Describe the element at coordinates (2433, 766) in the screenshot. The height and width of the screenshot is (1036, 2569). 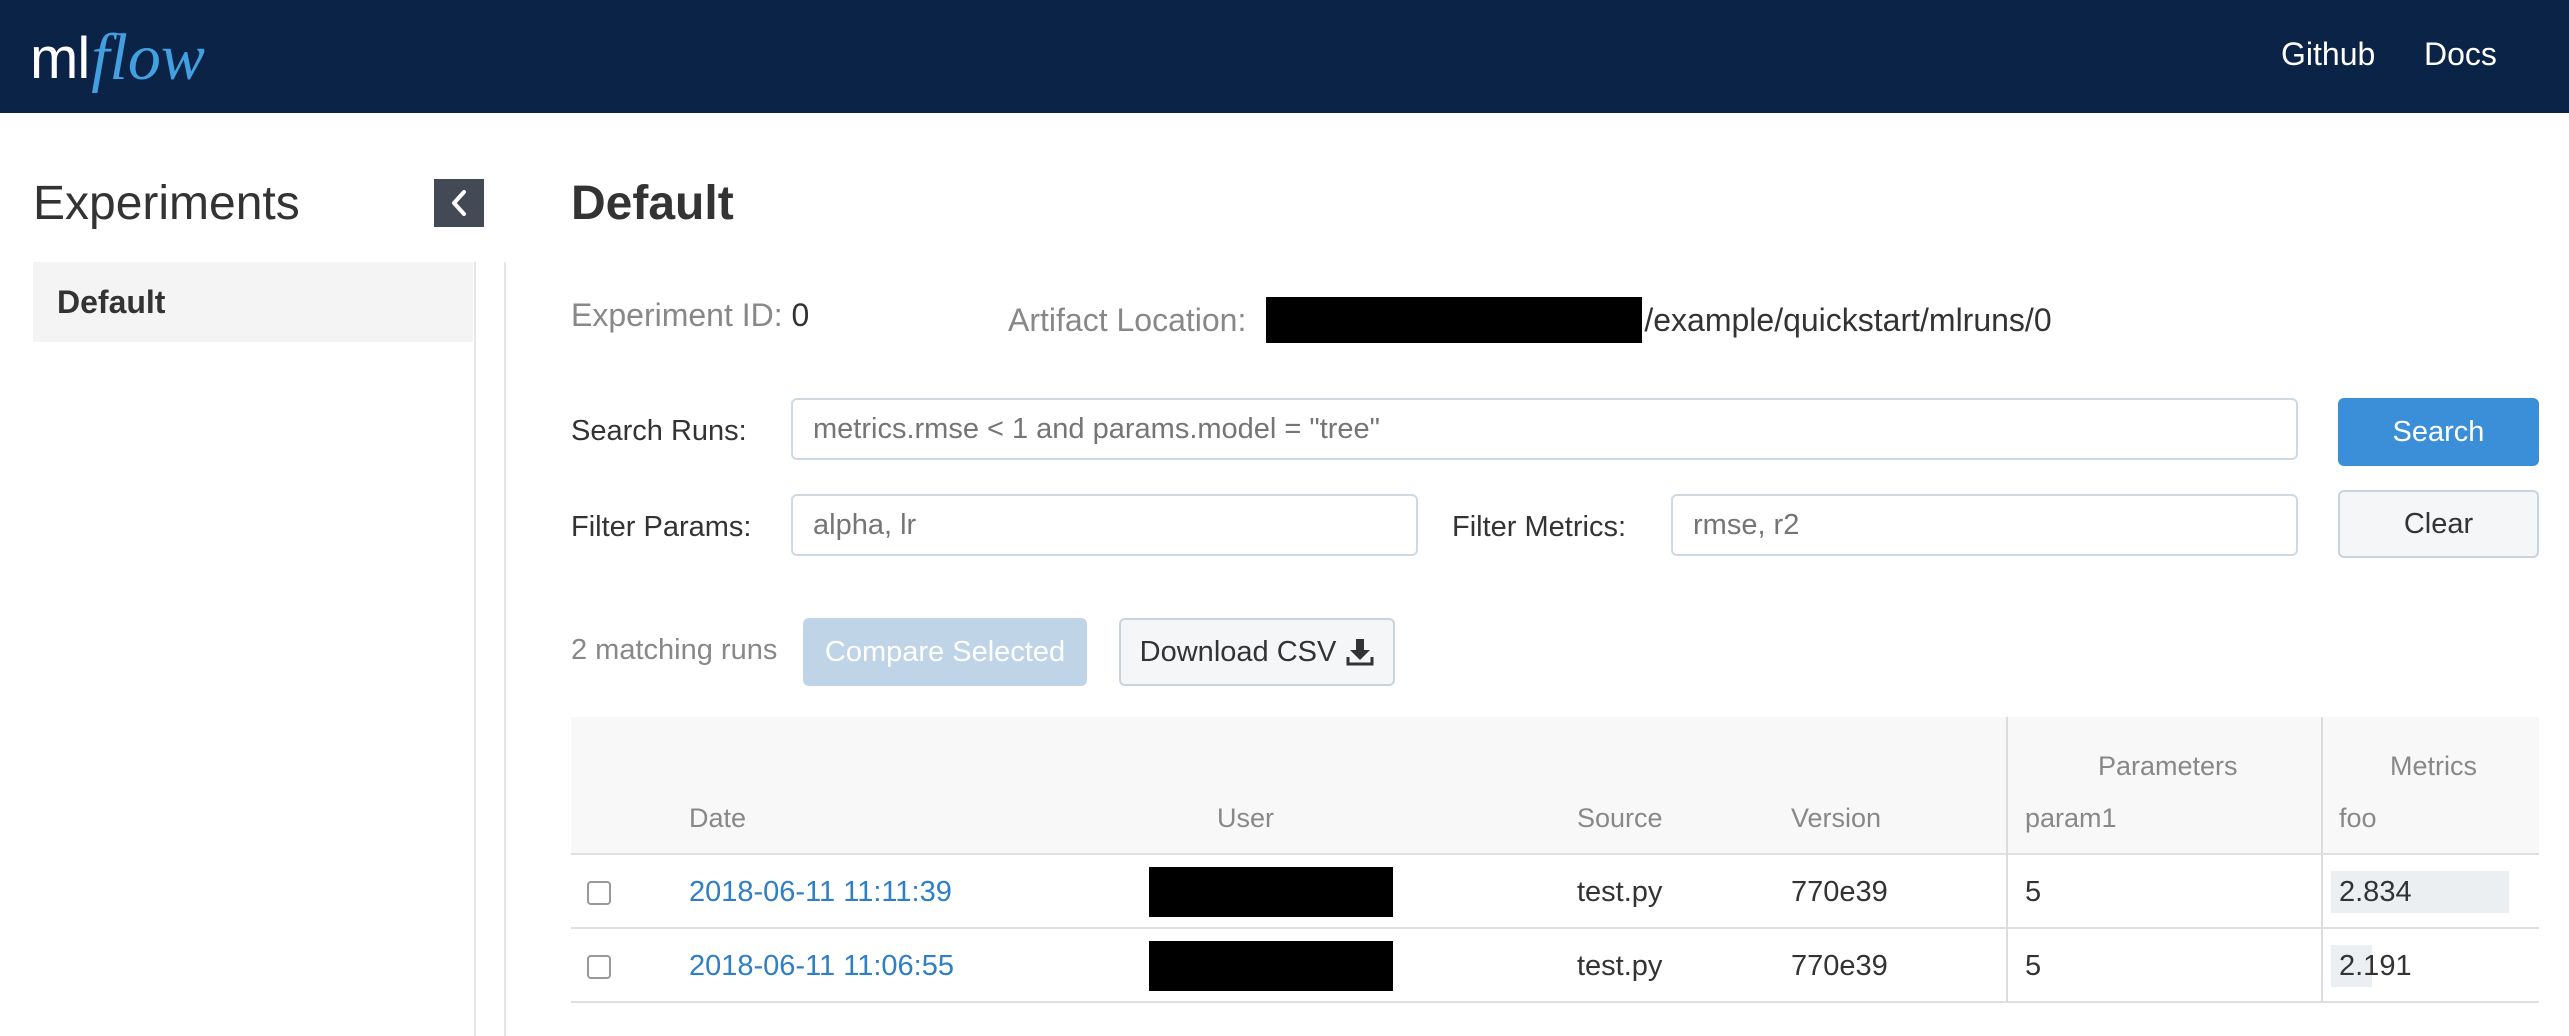
I see `metrics-group-header: Metrics` at that location.